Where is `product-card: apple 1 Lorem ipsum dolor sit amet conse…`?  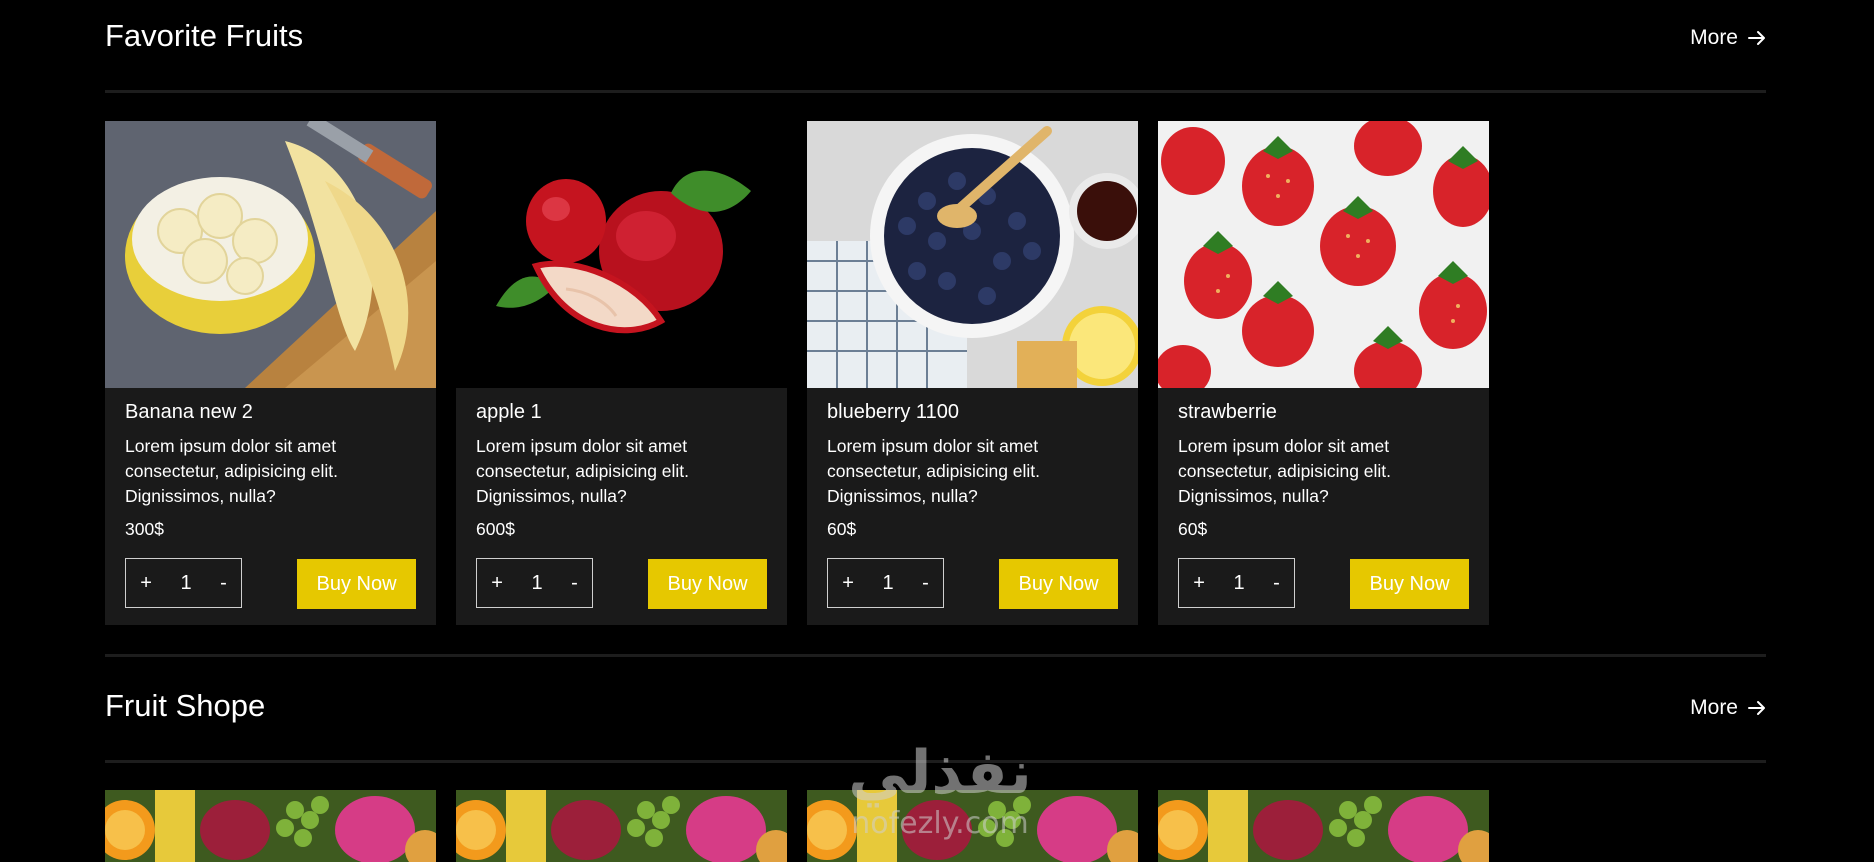 product-card: apple 1 Lorem ipsum dolor sit amet conse… is located at coordinates (621, 373).